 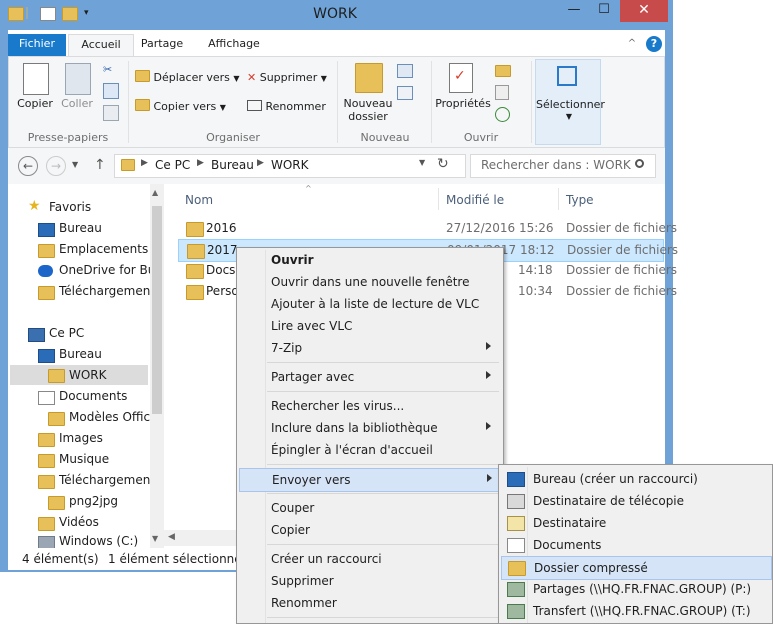 What do you see at coordinates (443, 164) in the screenshot?
I see `refresh-icon: ↻` at bounding box center [443, 164].